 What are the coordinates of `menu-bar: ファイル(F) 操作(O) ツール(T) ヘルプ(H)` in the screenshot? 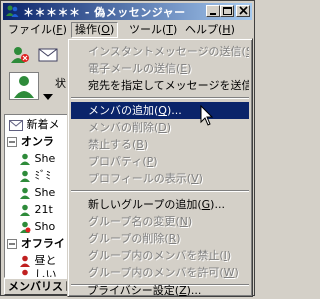 It's located at (127, 30).